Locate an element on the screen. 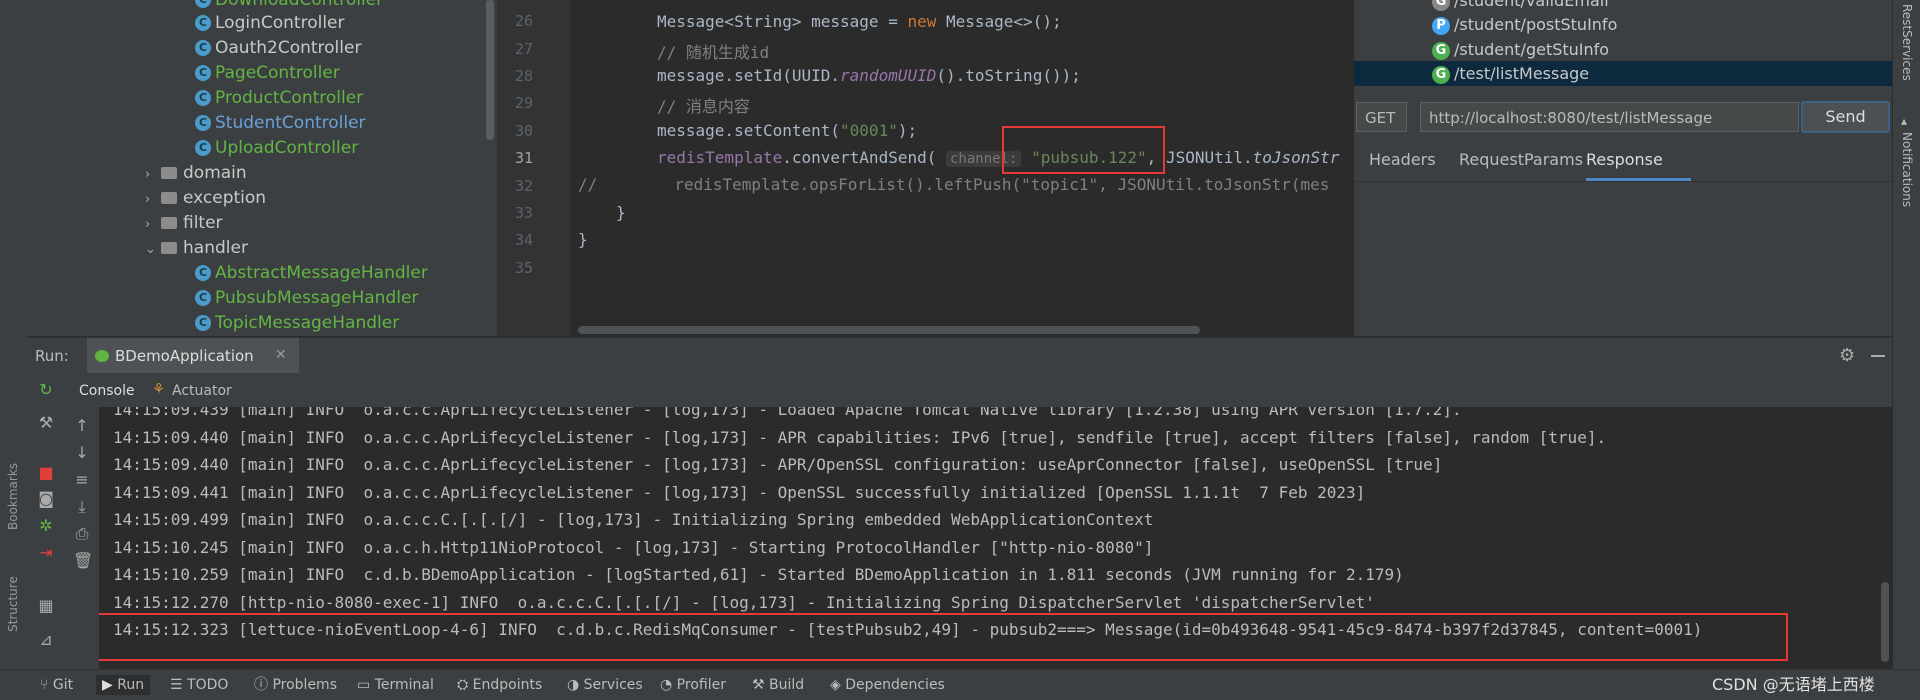 This screenshot has height=700, width=1920. tree-item: C StudentController is located at coordinates (280, 123).